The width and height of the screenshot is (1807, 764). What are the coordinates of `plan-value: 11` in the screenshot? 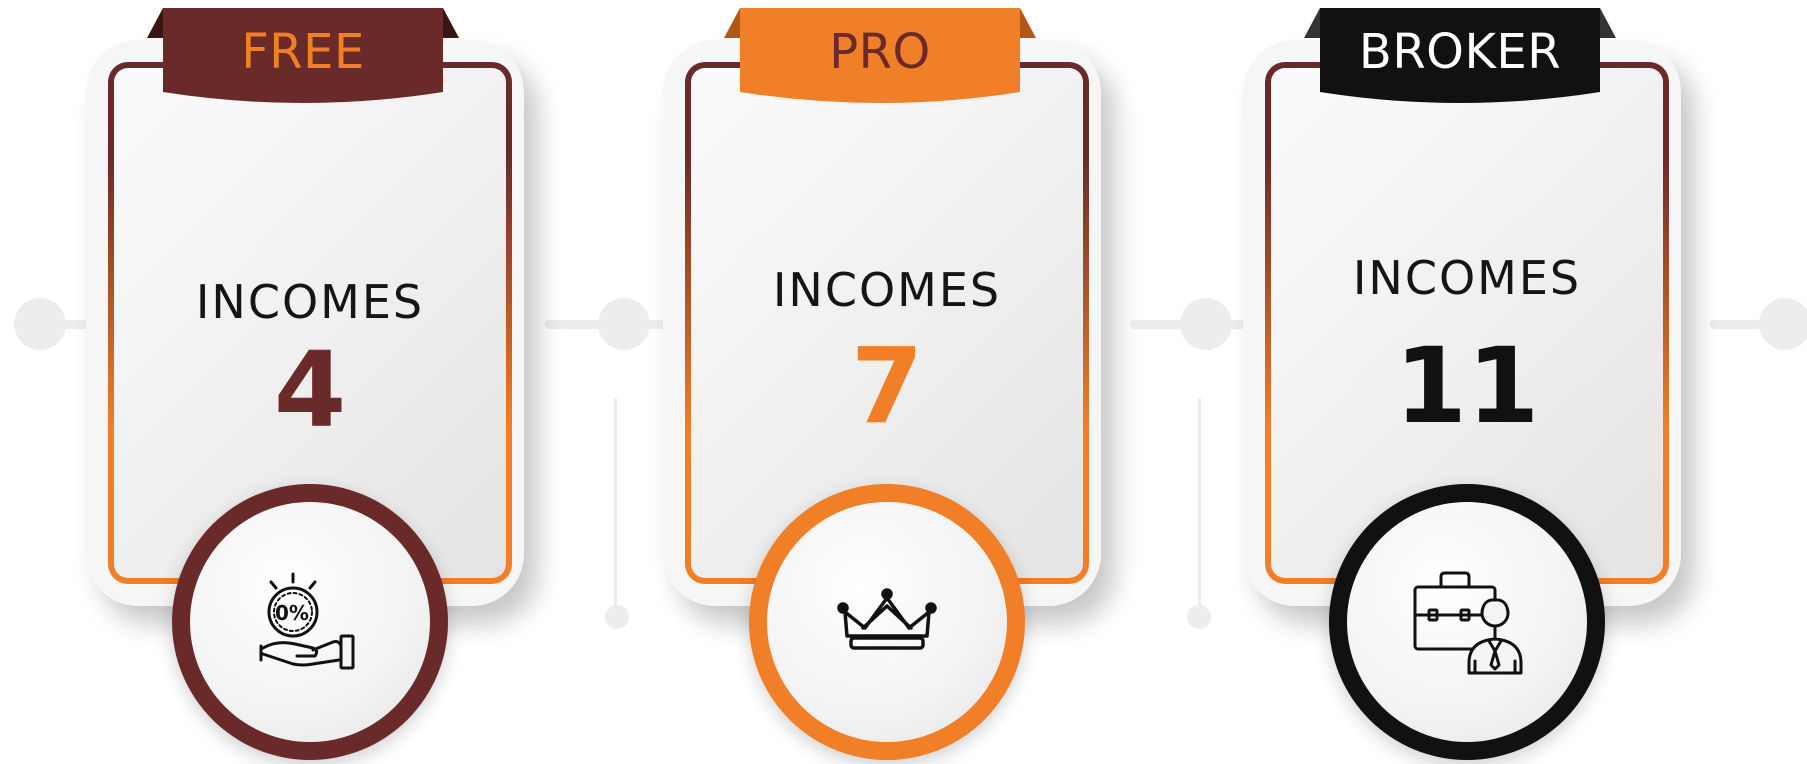 It's located at (1467, 386).